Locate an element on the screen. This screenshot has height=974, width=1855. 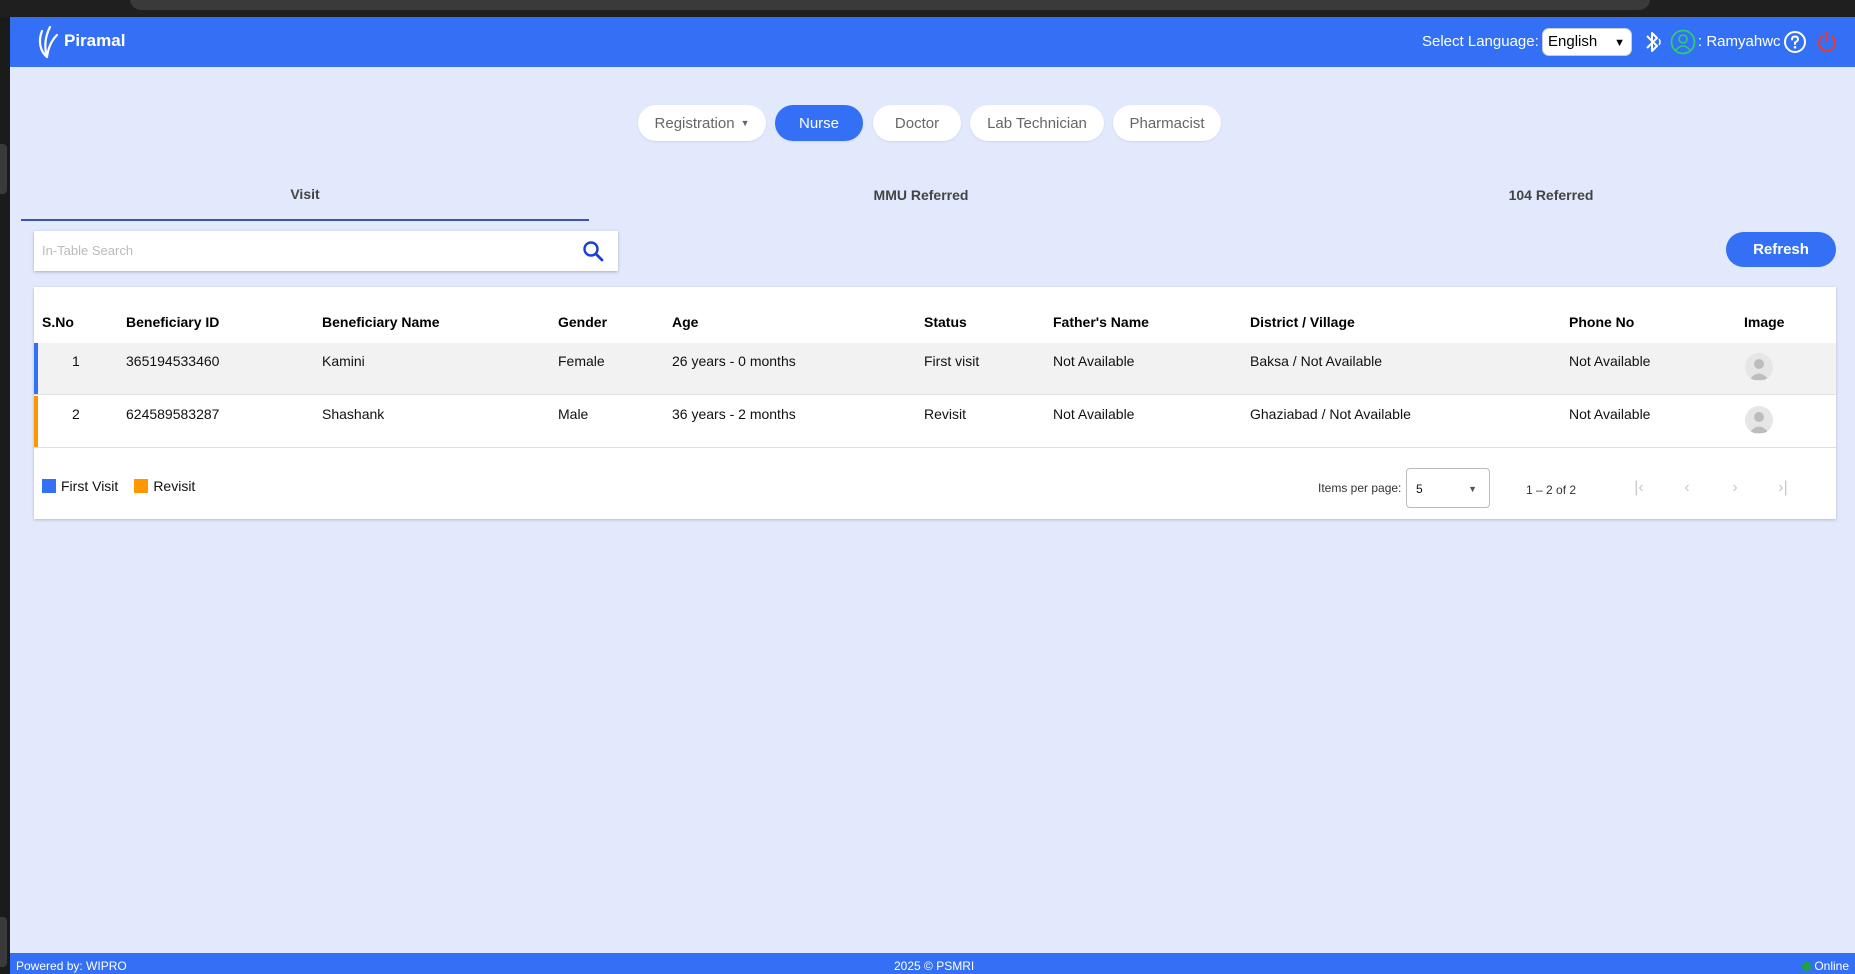
column-header: Status is located at coordinates (945, 322).